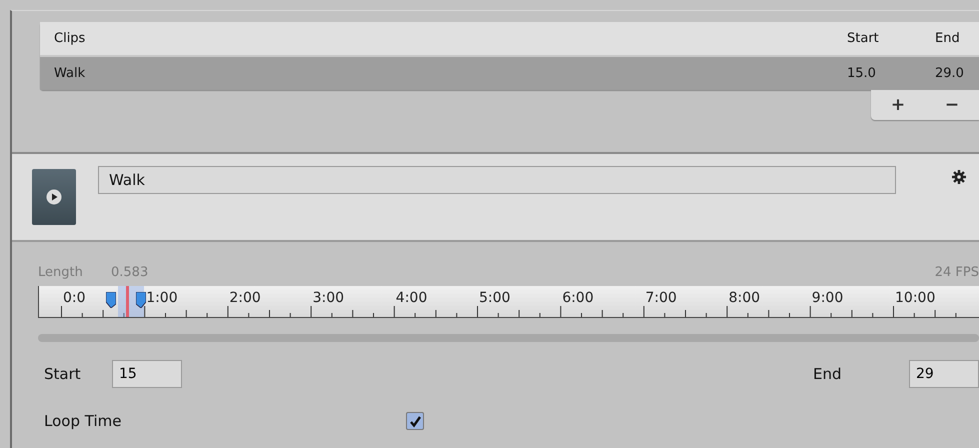 The width and height of the screenshot is (979, 448). I want to click on tick-label: 6:00, so click(578, 298).